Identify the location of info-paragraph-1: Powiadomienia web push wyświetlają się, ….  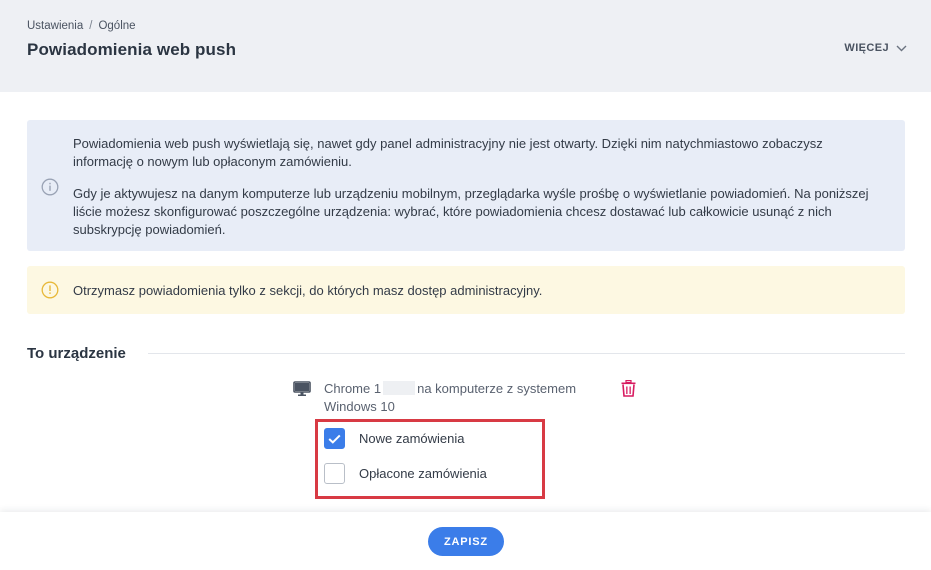
(448, 152).